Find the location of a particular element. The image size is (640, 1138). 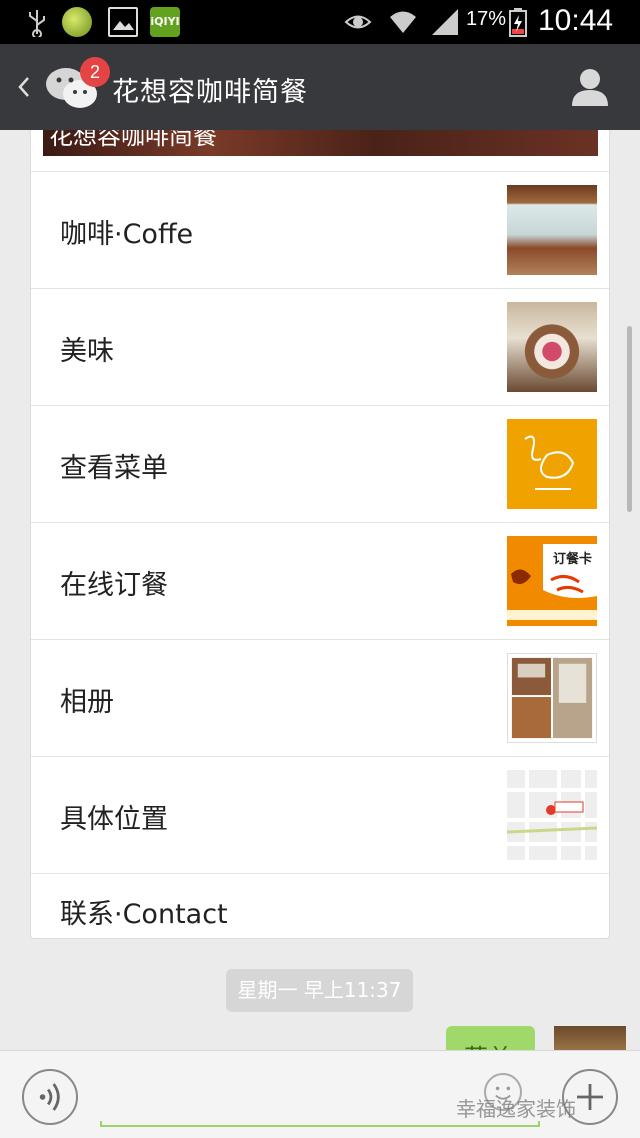

menu-item-location: 具体位置 is located at coordinates (320, 814).